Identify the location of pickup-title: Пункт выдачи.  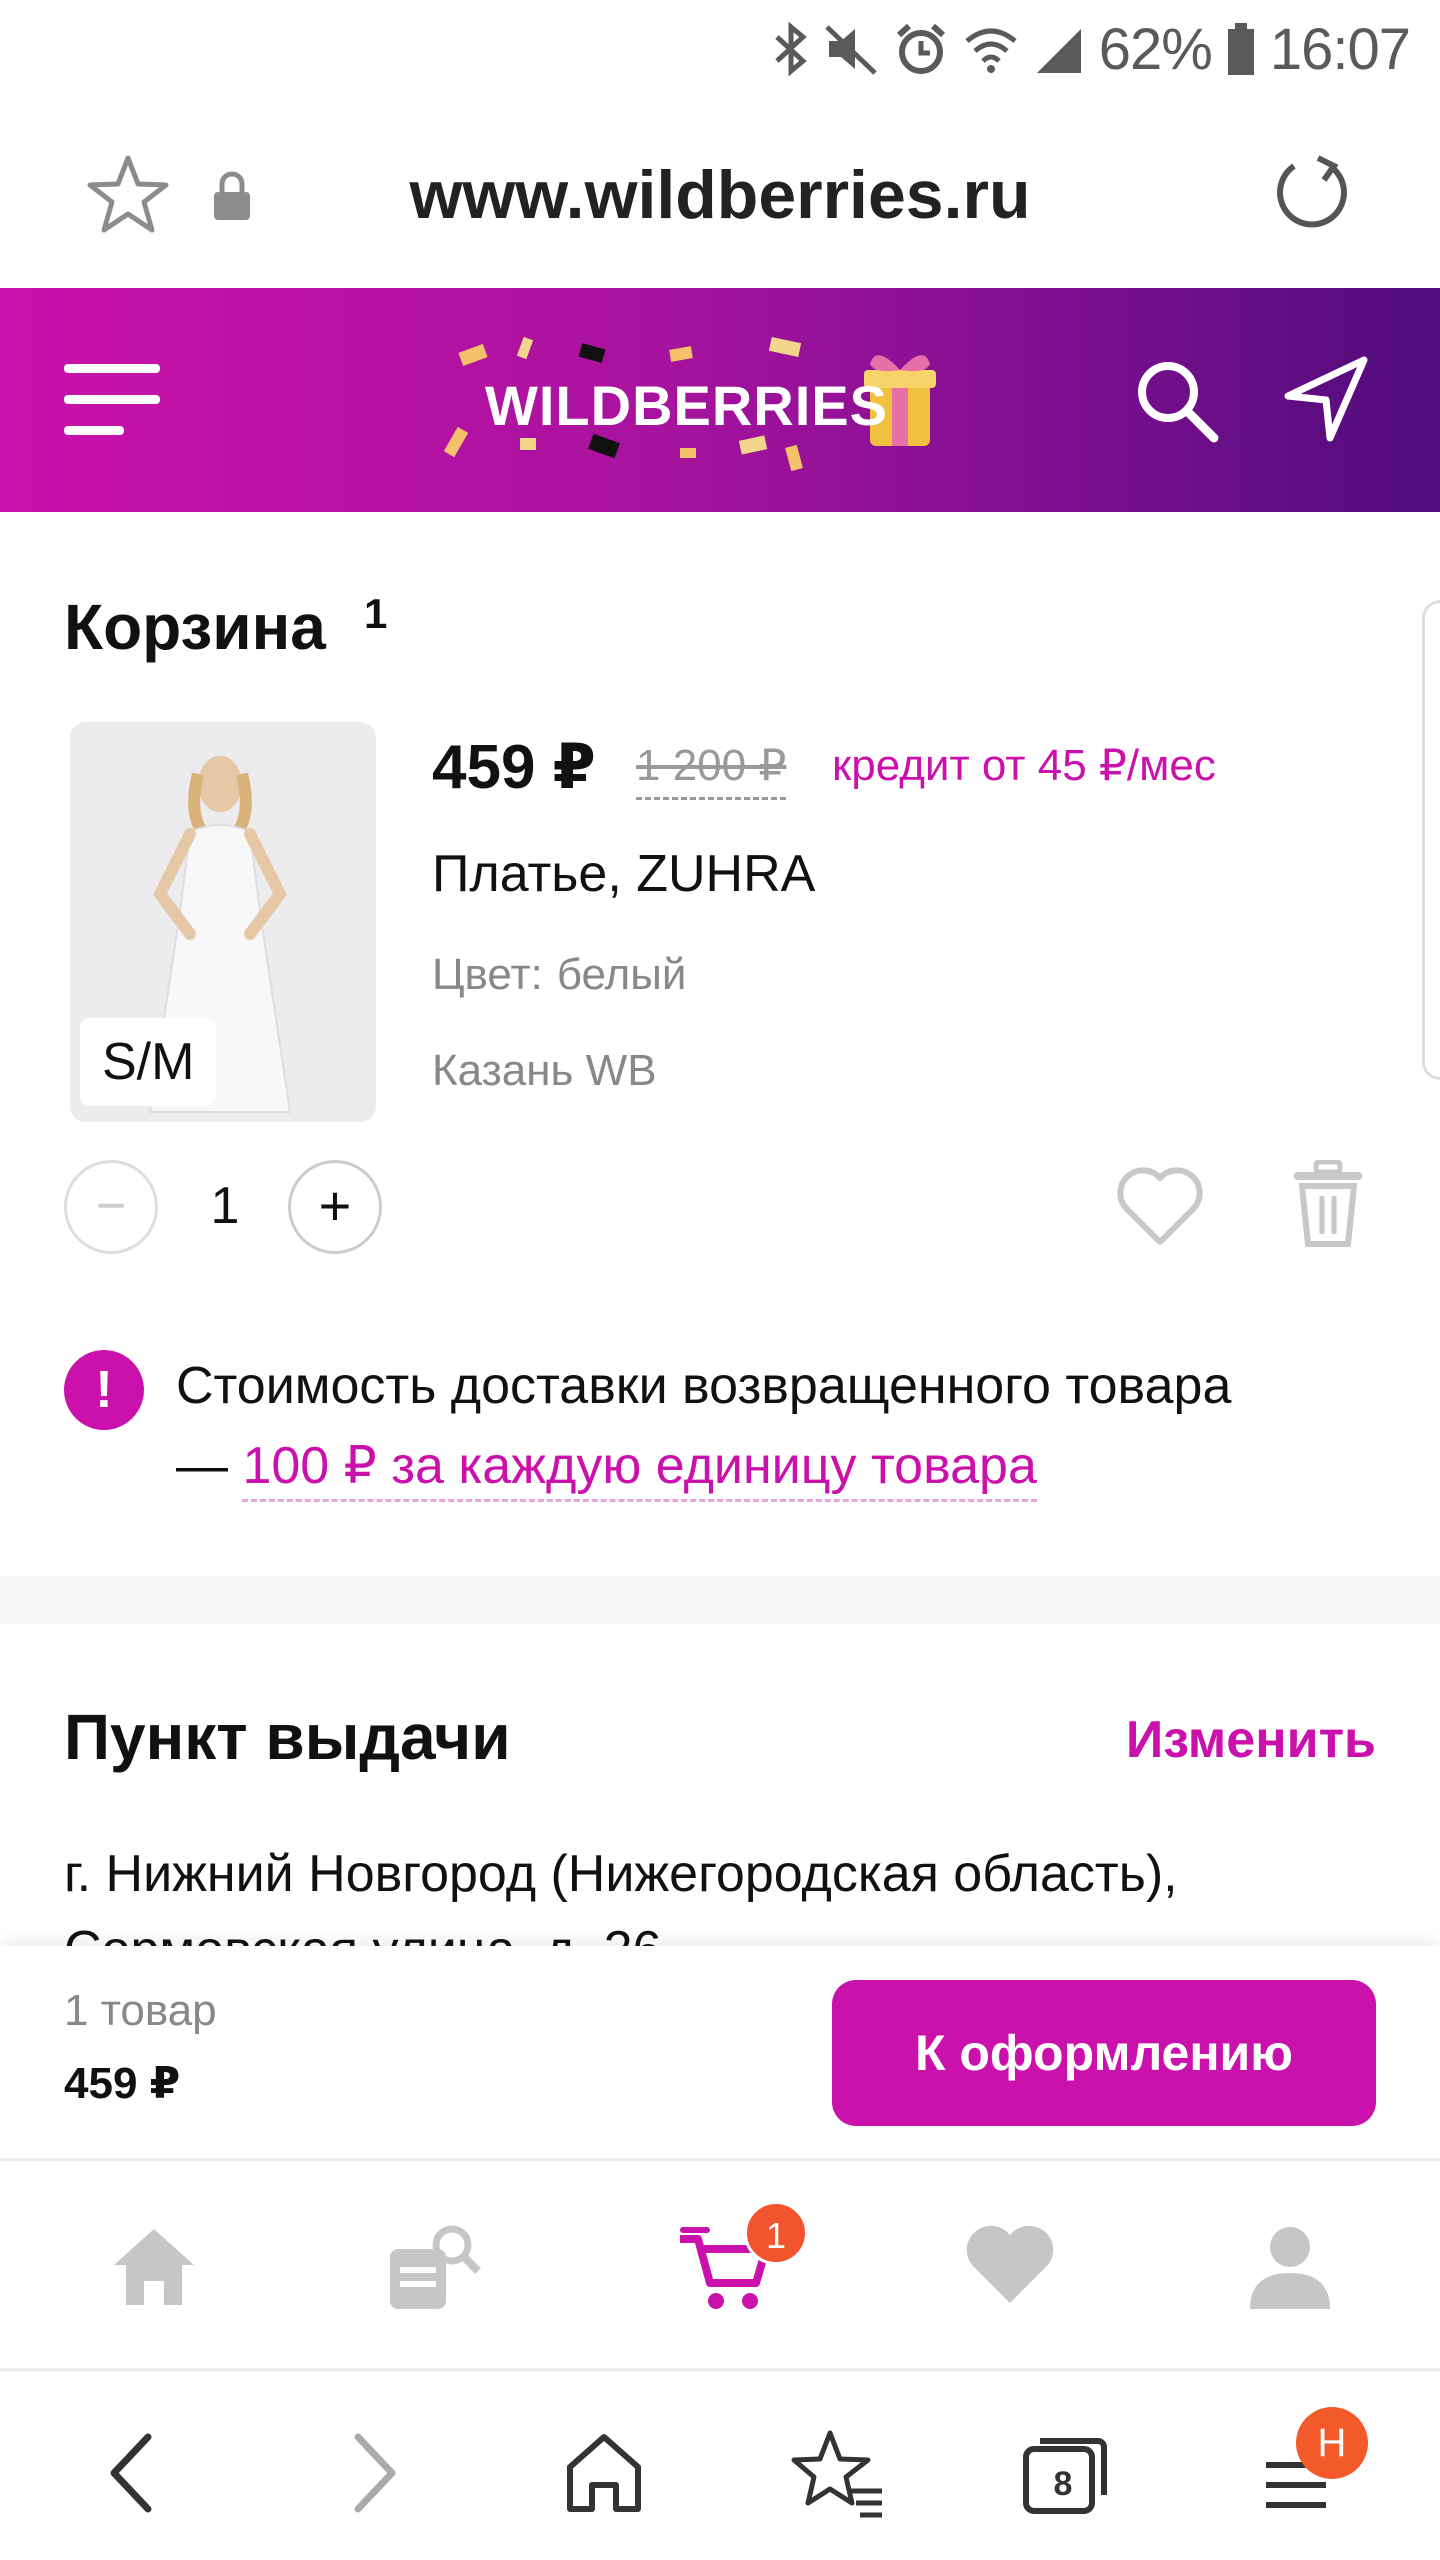
(287, 1737).